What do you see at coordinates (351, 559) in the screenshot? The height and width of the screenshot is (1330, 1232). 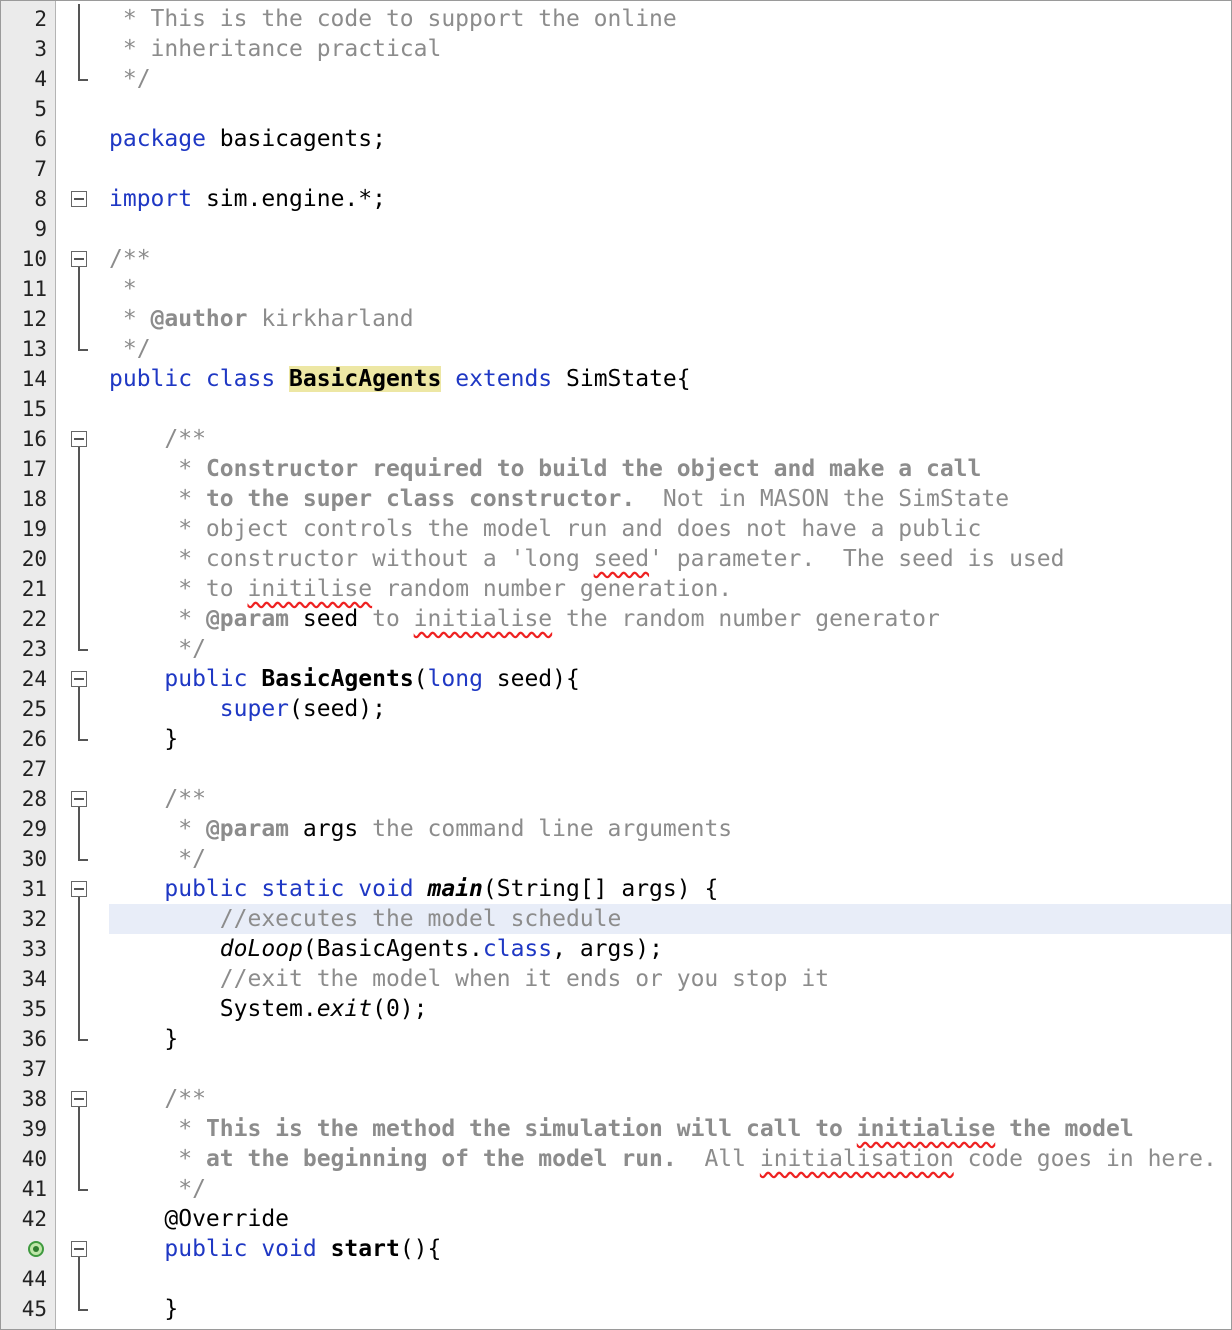 I see `code-token: * constructor without a 'long` at bounding box center [351, 559].